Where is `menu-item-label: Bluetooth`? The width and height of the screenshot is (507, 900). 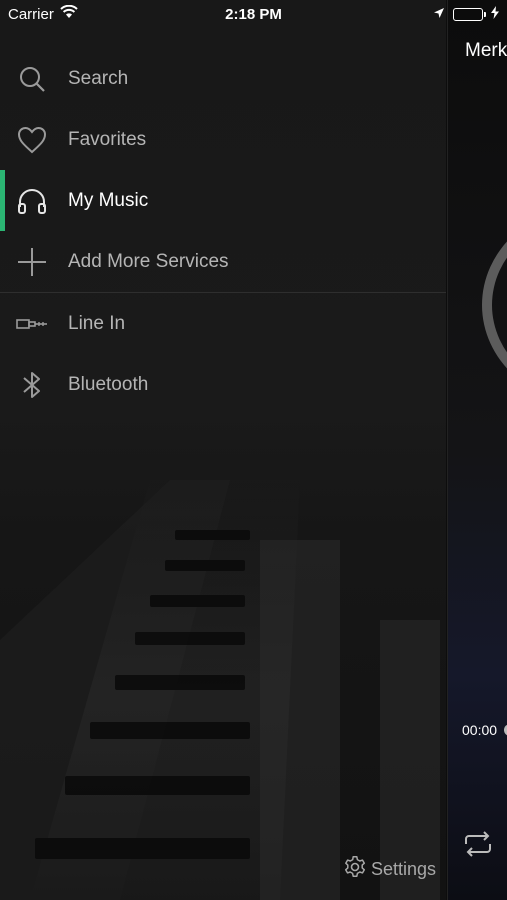 menu-item-label: Bluetooth is located at coordinates (108, 384).